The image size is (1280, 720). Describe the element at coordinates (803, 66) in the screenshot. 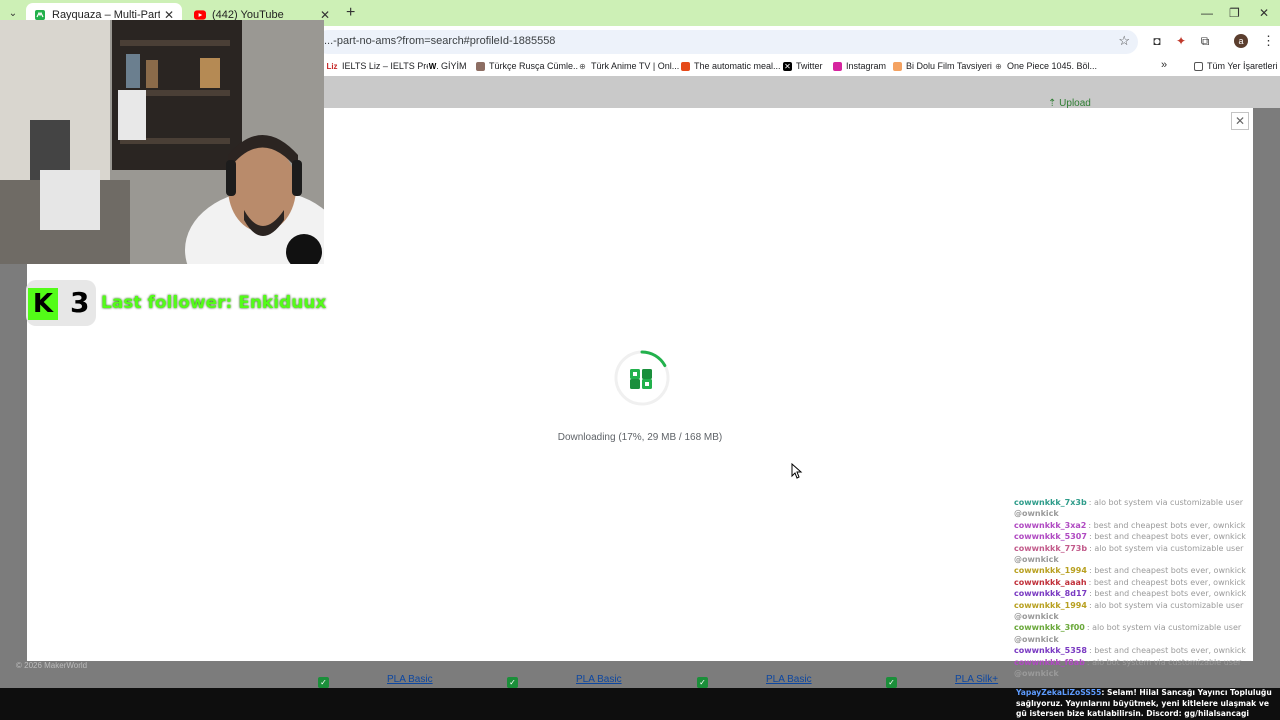

I see `bookmark-item: ✕ Twitter` at that location.